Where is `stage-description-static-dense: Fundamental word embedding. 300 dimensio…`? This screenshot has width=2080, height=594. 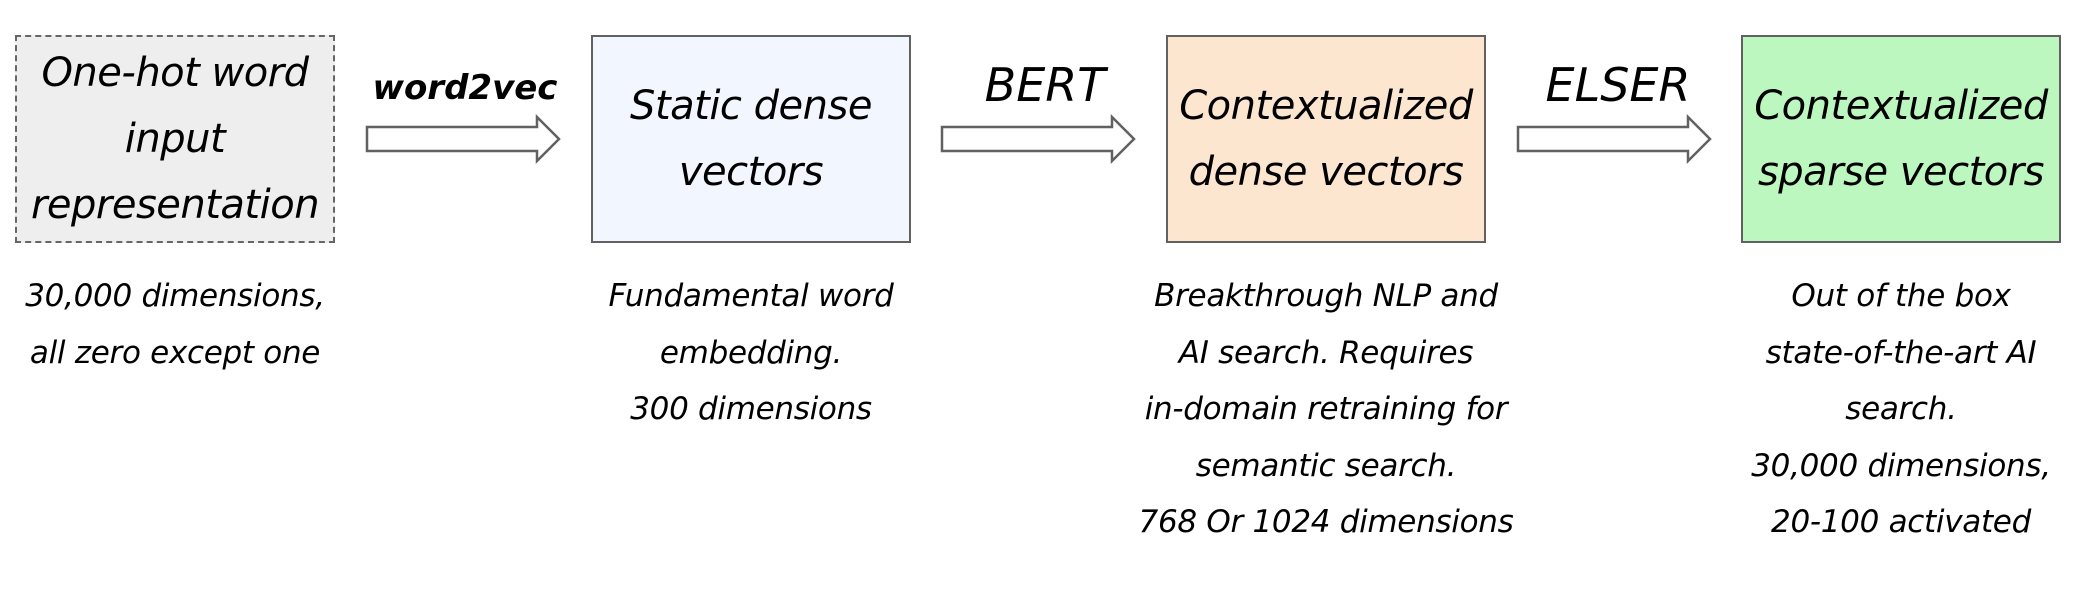
stage-description-static-dense: Fundamental word embedding. 300 dimensio… is located at coordinates (751, 353).